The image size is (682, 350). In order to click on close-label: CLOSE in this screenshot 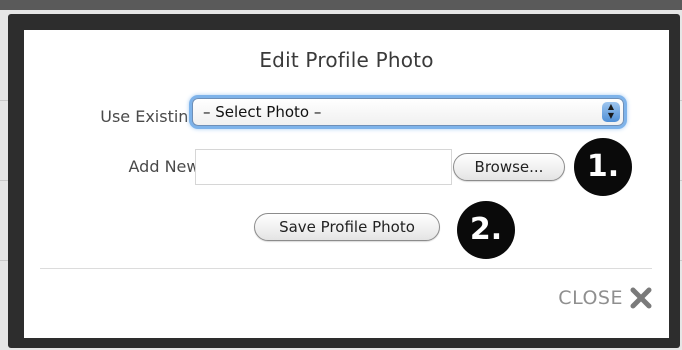, I will do `click(590, 298)`.